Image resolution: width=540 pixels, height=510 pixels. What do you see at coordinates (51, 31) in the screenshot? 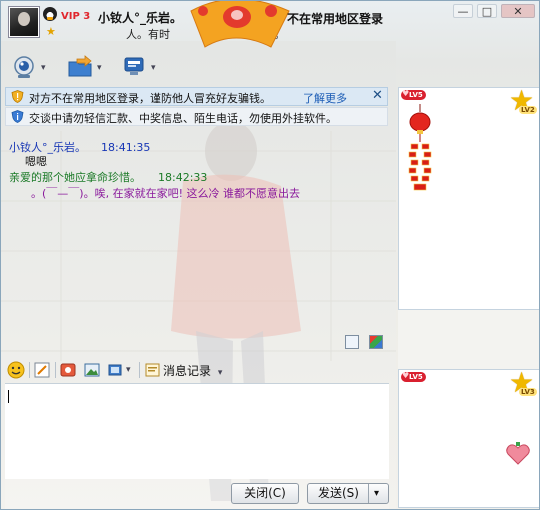
I see `crown-icon: ★` at bounding box center [51, 31].